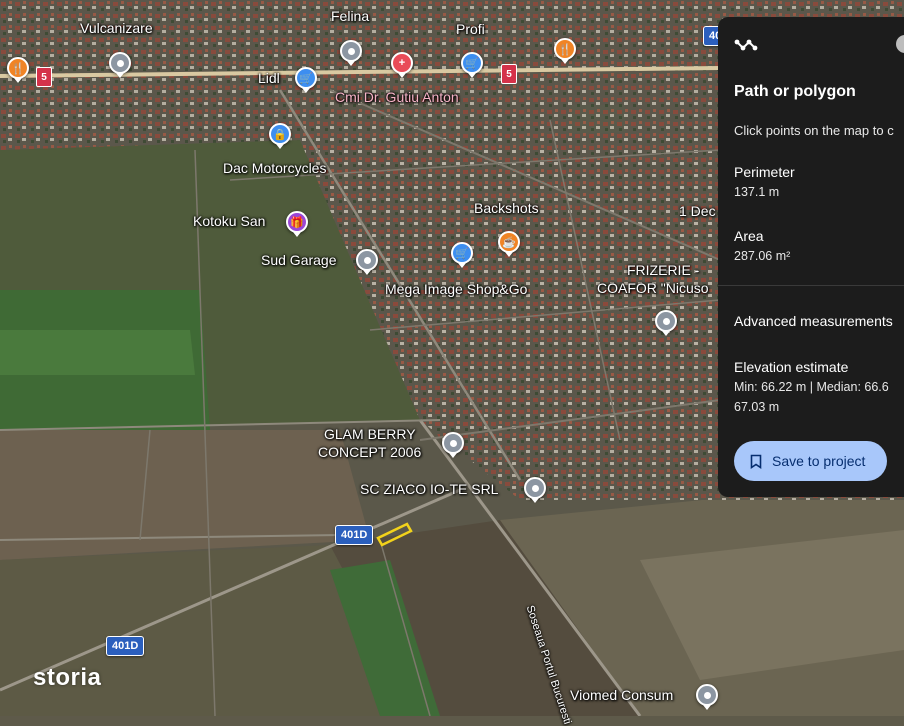 This screenshot has height=726, width=904. I want to click on place-label-vulcanizare: Vulcanizare, so click(116, 28).